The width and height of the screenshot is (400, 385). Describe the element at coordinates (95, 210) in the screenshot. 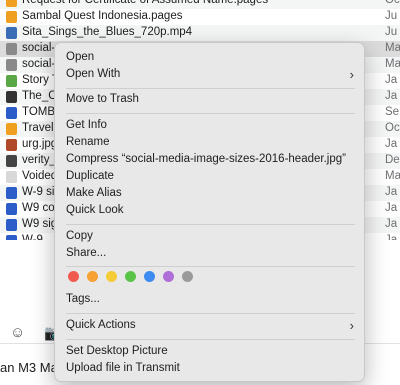

I see `menu-item-label: Quick Look` at that location.